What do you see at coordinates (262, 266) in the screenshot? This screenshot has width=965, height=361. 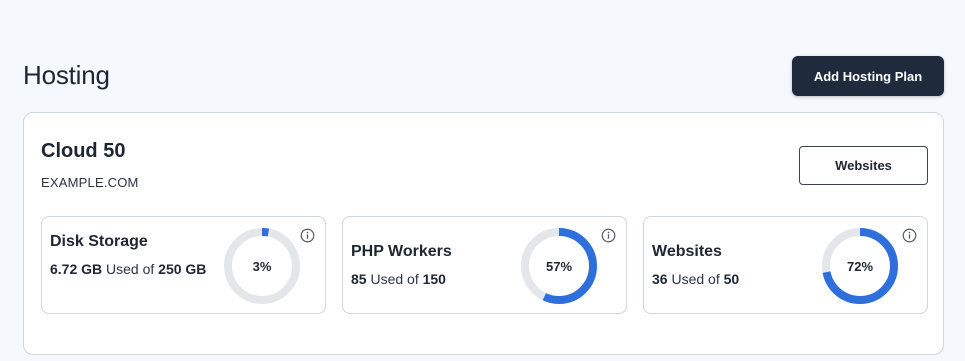 I see `usage-percent-label: 3%` at bounding box center [262, 266].